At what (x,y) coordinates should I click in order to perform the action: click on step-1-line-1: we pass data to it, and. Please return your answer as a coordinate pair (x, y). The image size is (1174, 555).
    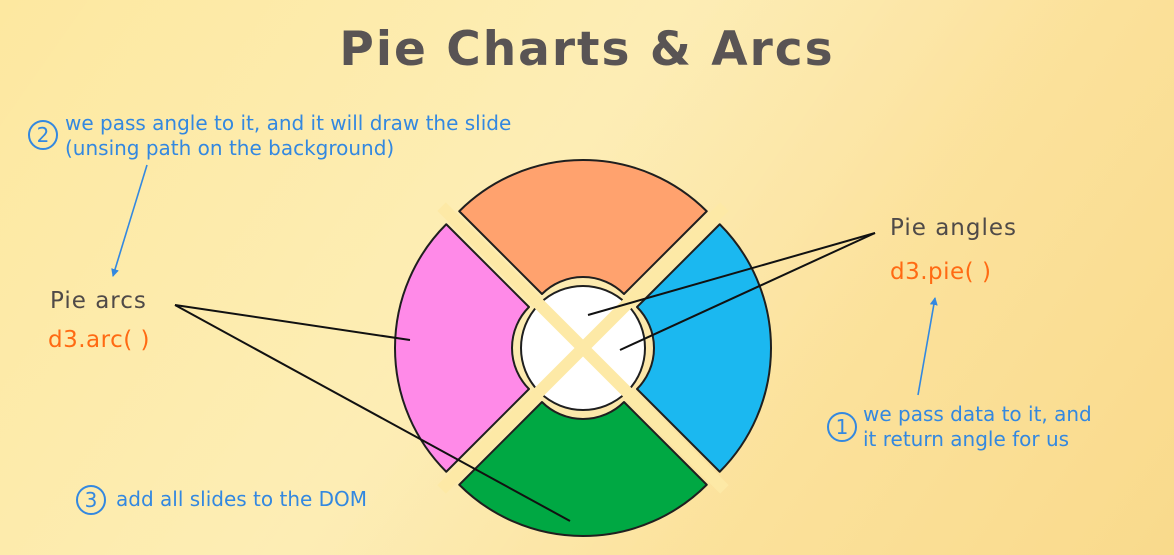
    Looking at the image, I should click on (977, 414).